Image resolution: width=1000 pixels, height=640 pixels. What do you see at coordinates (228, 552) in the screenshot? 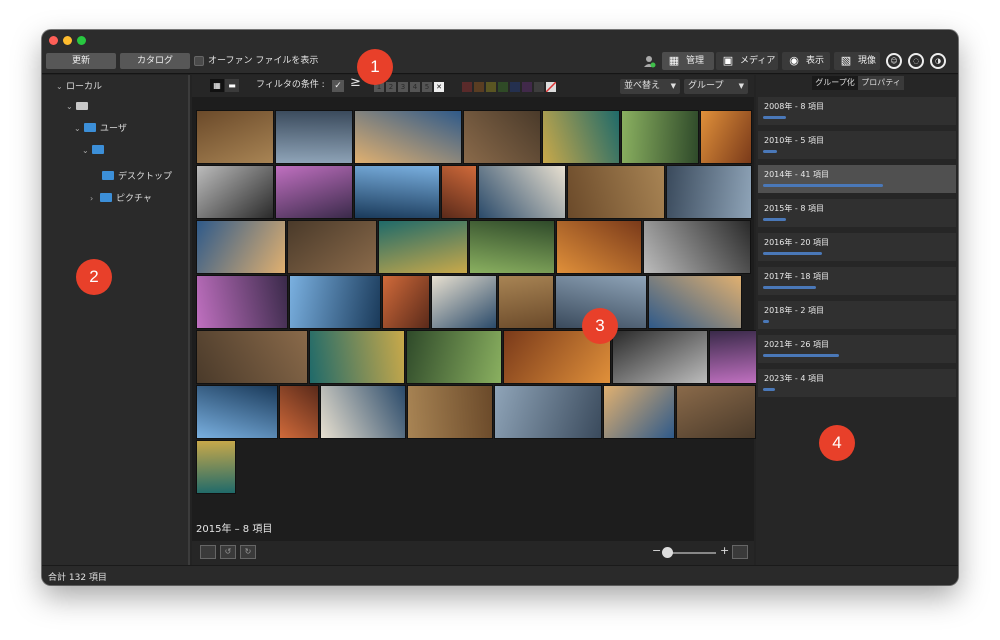
I see `rotate-left-button: ↺` at bounding box center [228, 552].